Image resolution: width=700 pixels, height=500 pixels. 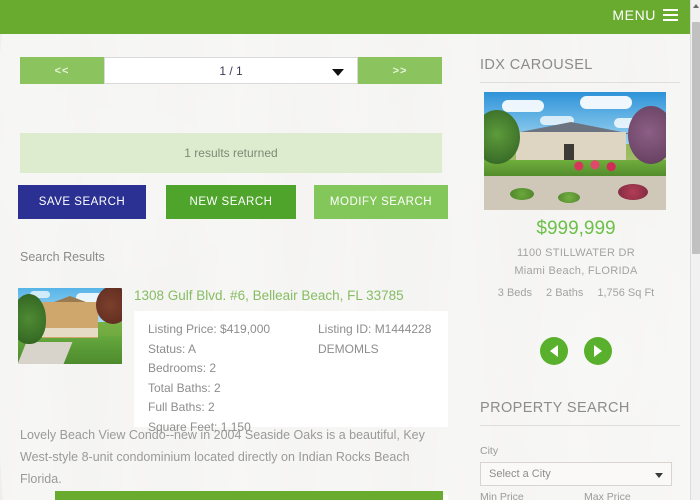 I want to click on new-search-button: NEW SEARCH, so click(x=231, y=202).